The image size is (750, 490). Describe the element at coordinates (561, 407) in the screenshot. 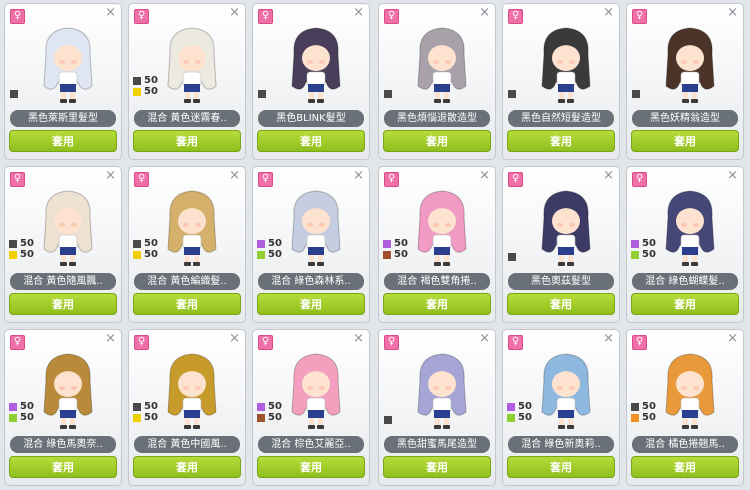

I see `hair-card: ♀ × 50 50 混合 綠色新奧莉.. 套用` at that location.